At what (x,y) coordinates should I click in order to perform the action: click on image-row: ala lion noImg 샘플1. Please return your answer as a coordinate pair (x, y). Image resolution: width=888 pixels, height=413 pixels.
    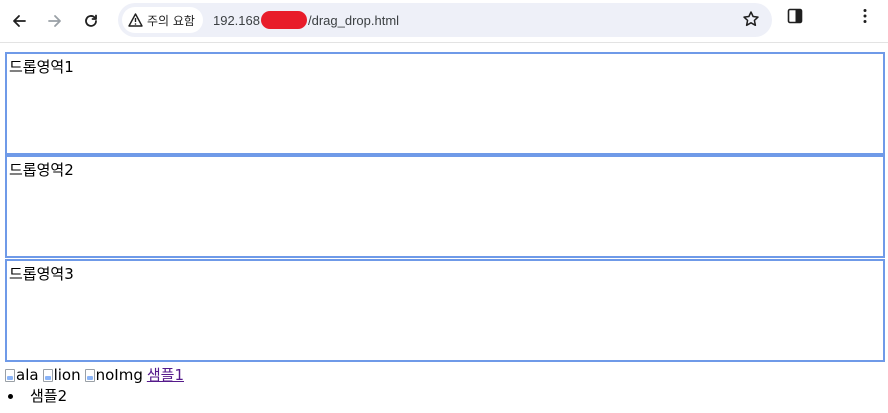
    Looking at the image, I should click on (94, 375).